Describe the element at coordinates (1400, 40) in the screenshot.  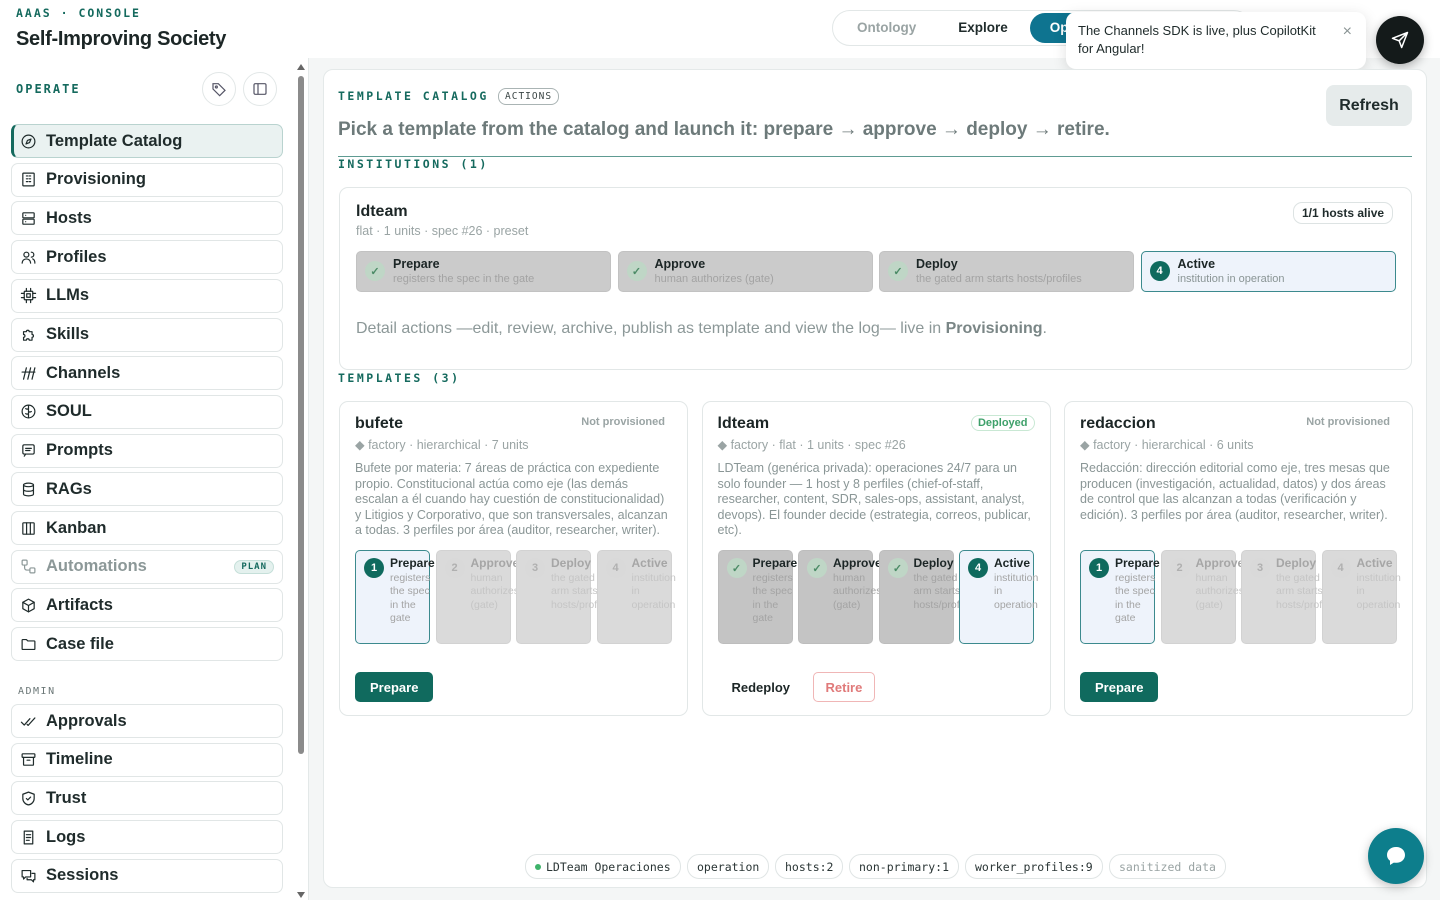
I see `copilot-launcher-button` at that location.